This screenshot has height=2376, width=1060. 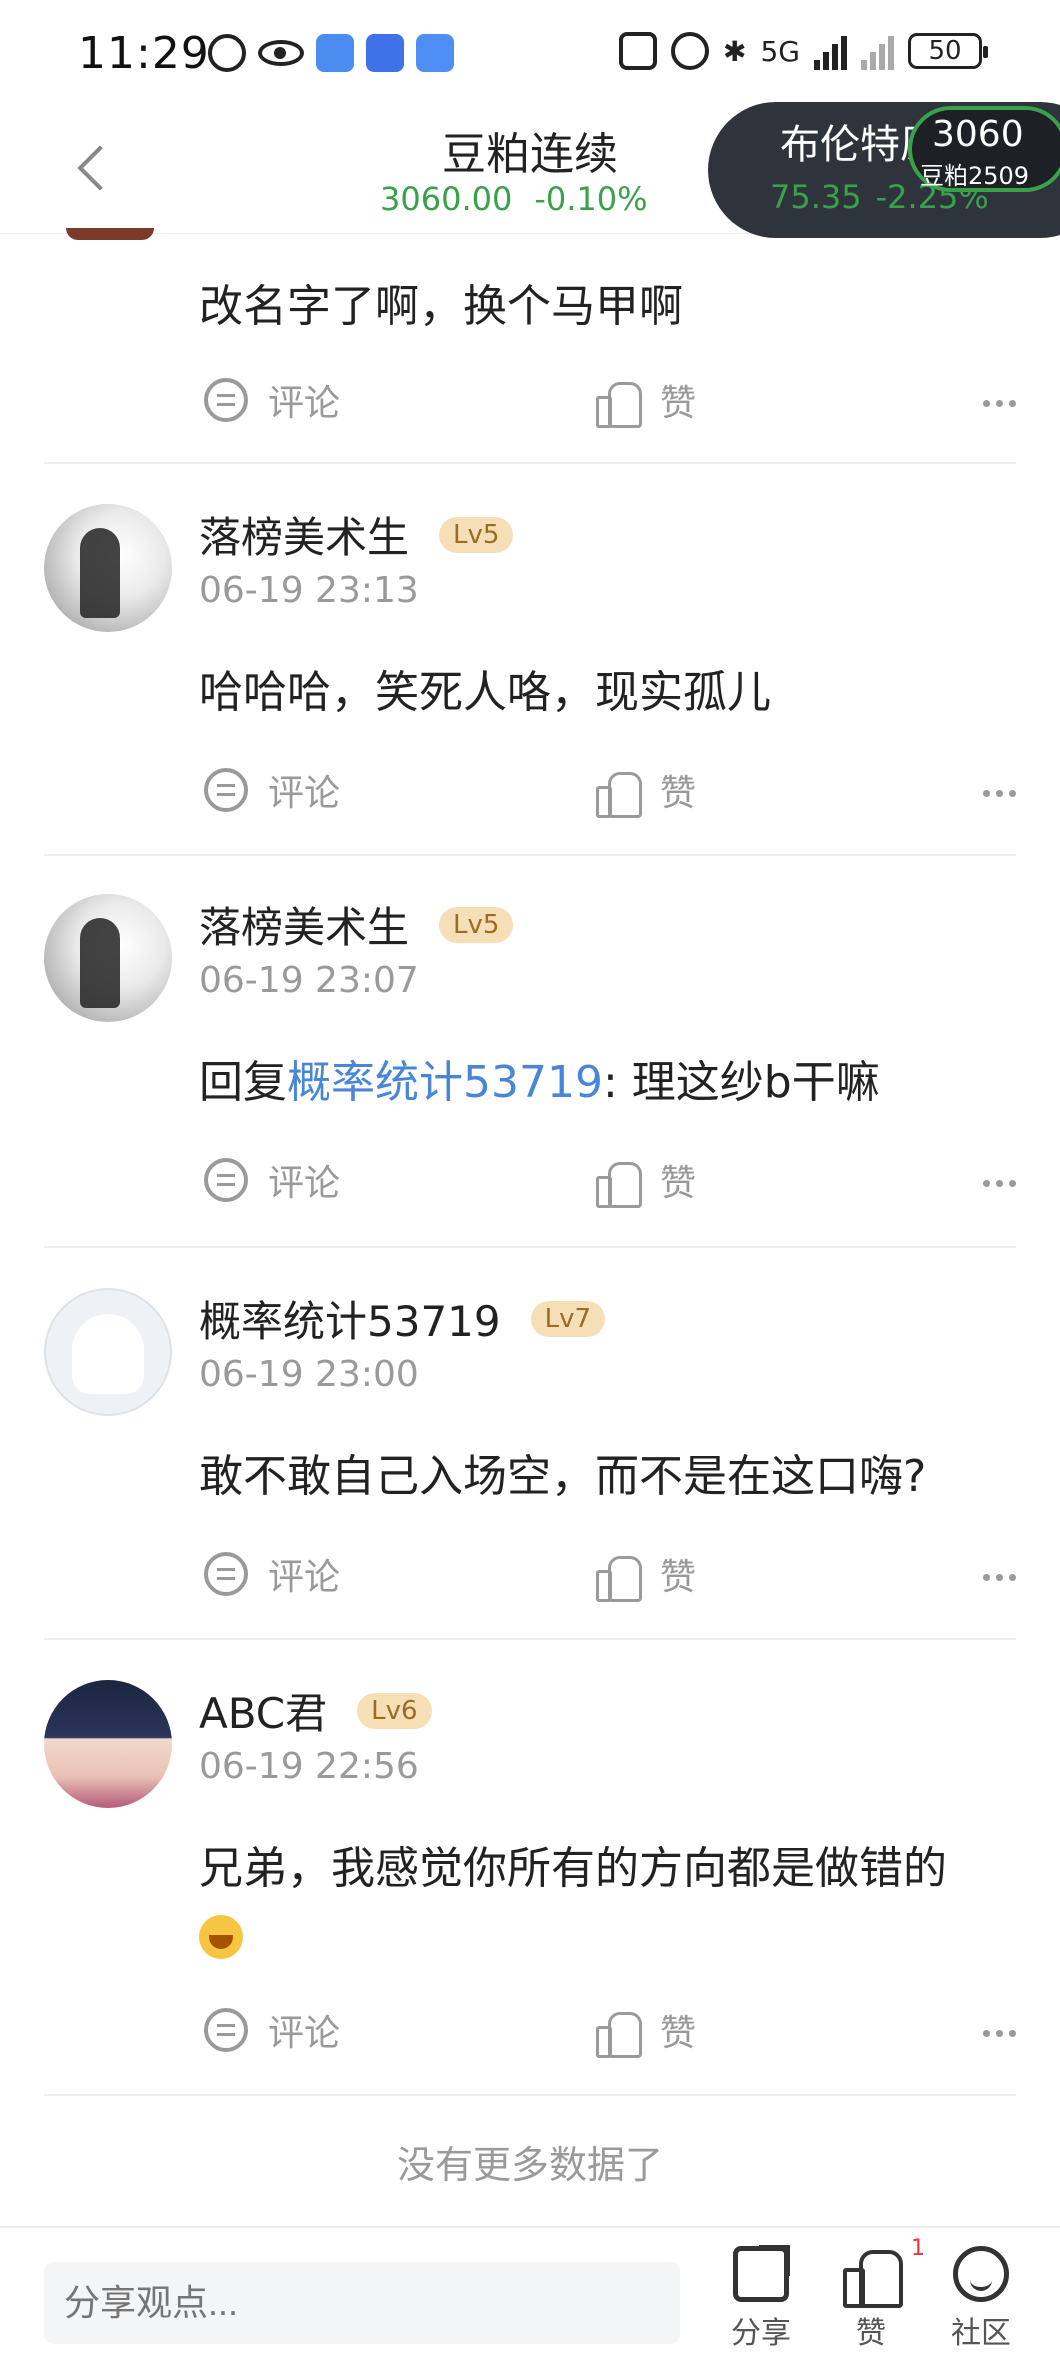 I want to click on user-row: 概率统计53719 Lv7, so click(x=402, y=1318).